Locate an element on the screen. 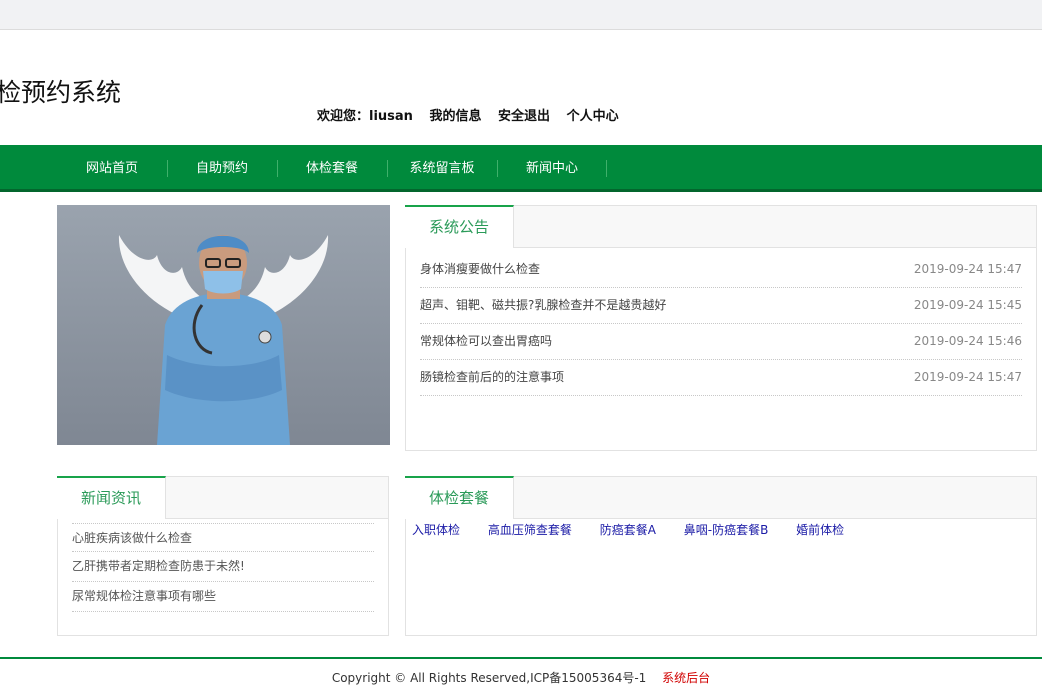 Image resolution: width=1042 pixels, height=692 pixels. news-list: 心脏疾病该做什么检查 乙肝携带者定期检查防患于未然! 尿常规体检注意事项有哪些 is located at coordinates (223, 567).